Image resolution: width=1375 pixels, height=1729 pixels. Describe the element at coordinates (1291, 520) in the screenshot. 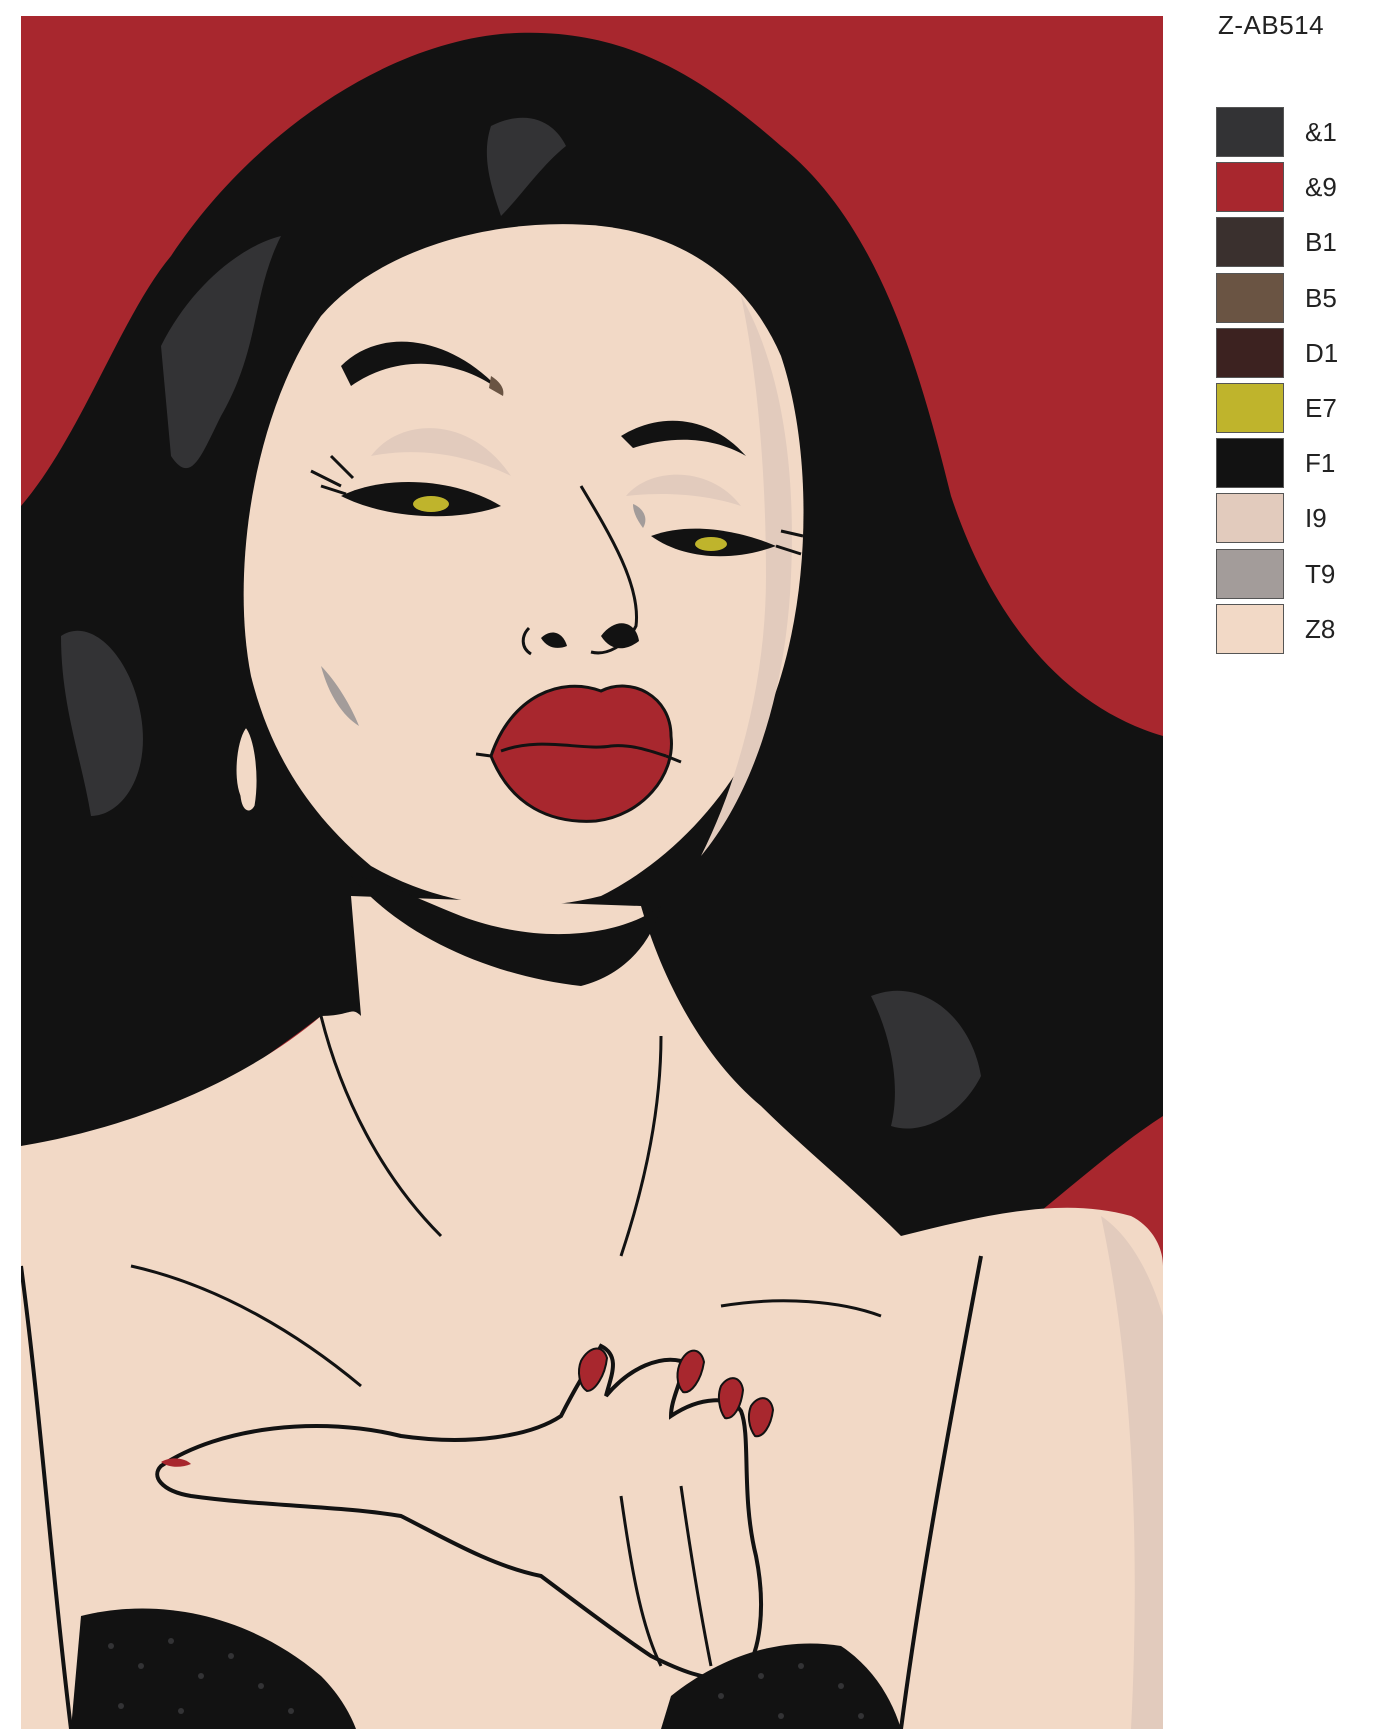

I see `palette-row: I9` at that location.